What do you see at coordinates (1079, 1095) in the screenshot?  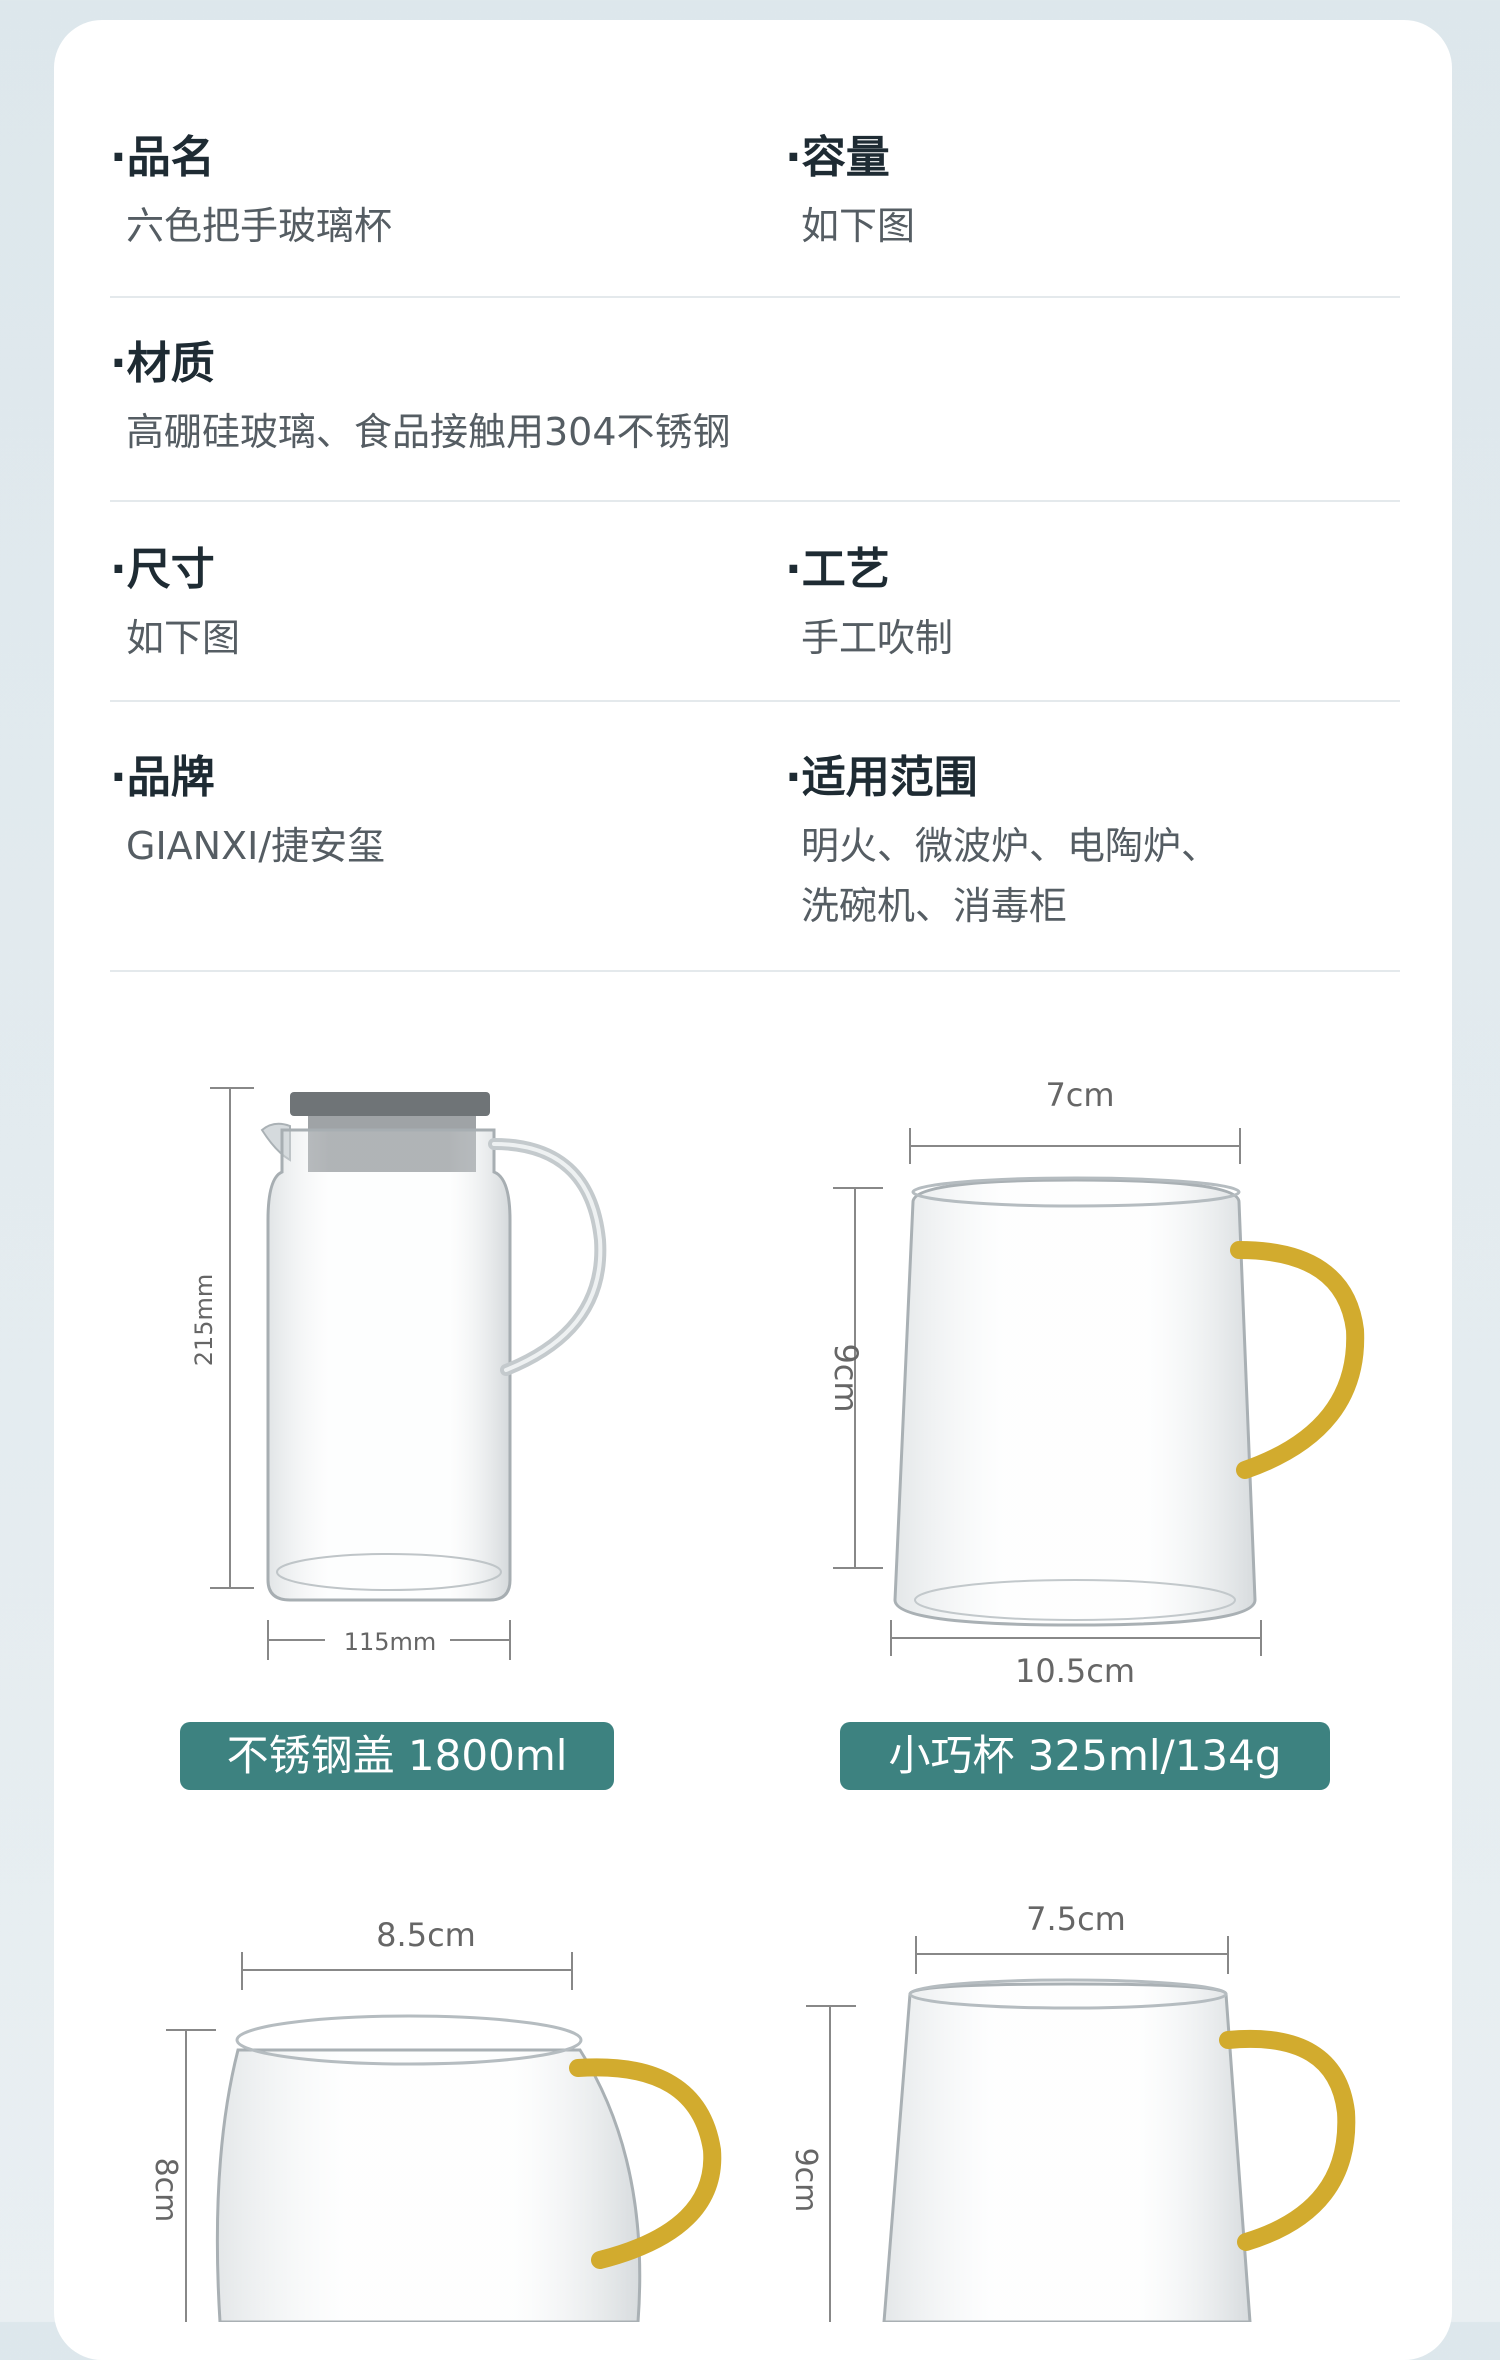 I see `small-cup-width-label: 7cm` at bounding box center [1079, 1095].